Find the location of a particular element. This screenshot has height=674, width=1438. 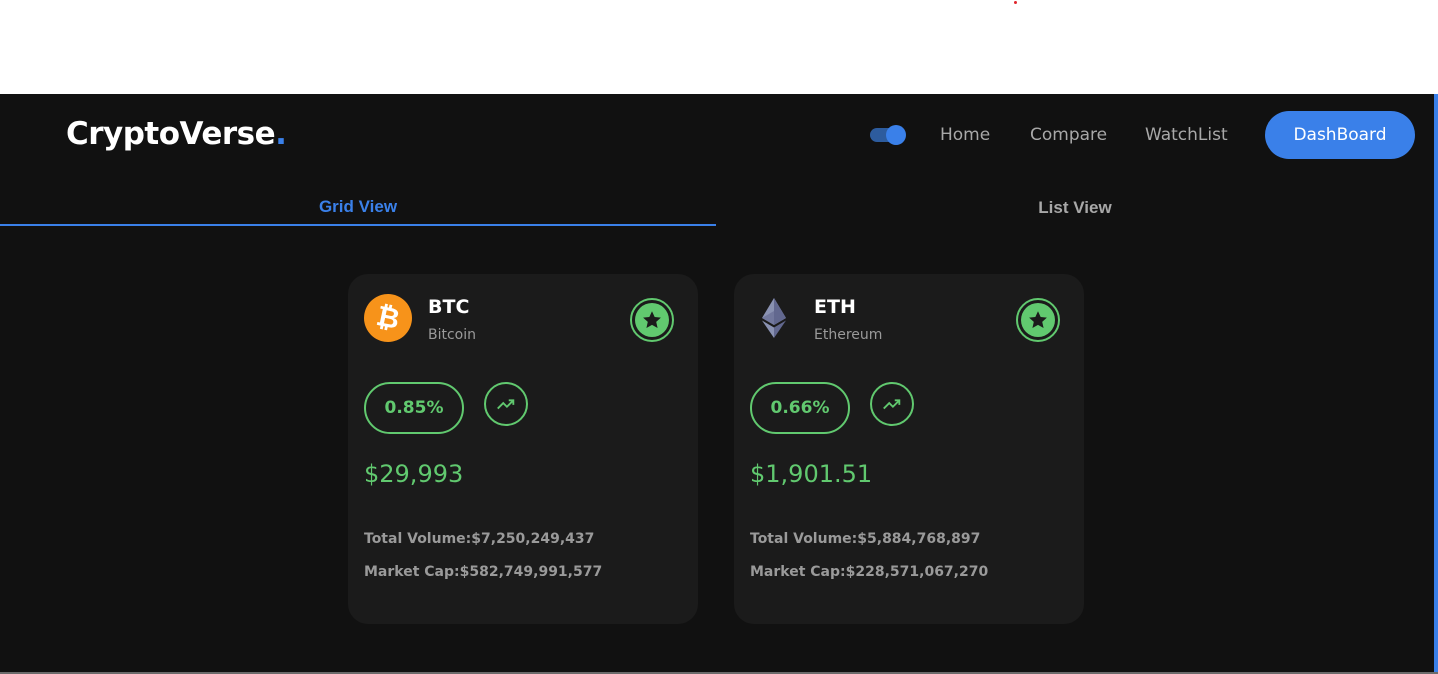

coin-symbol: ETH is located at coordinates (835, 307).